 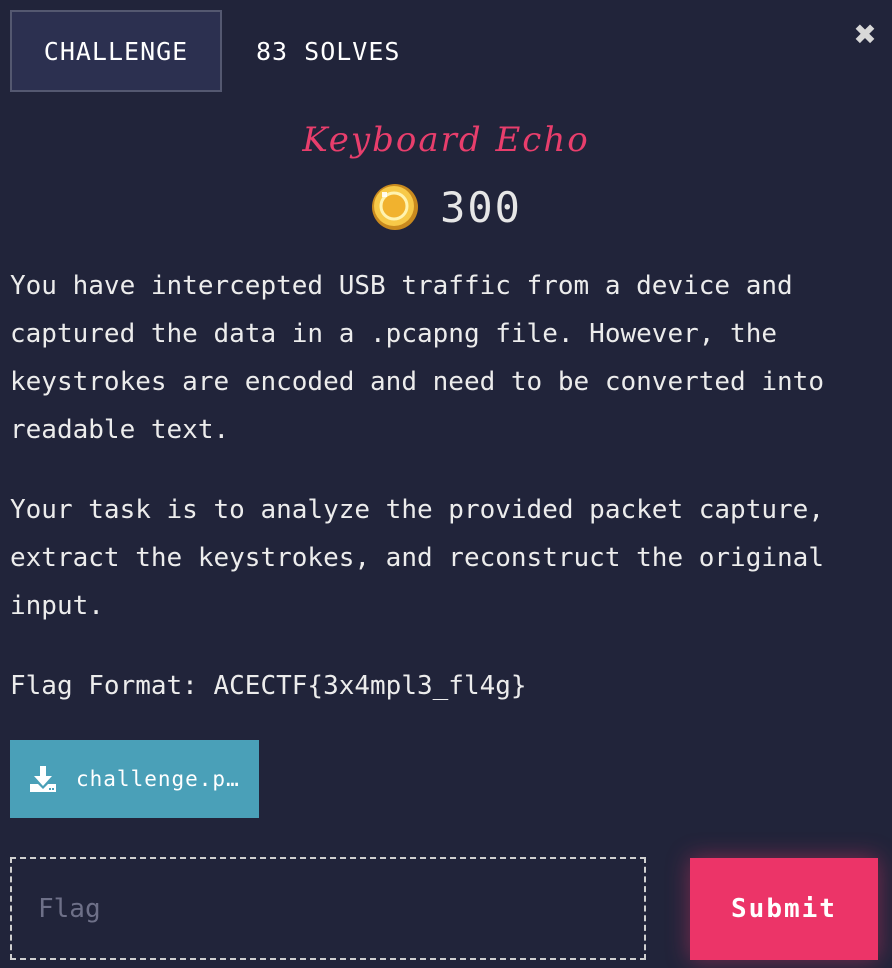 What do you see at coordinates (865, 35) in the screenshot?
I see `close-icon: ✖` at bounding box center [865, 35].